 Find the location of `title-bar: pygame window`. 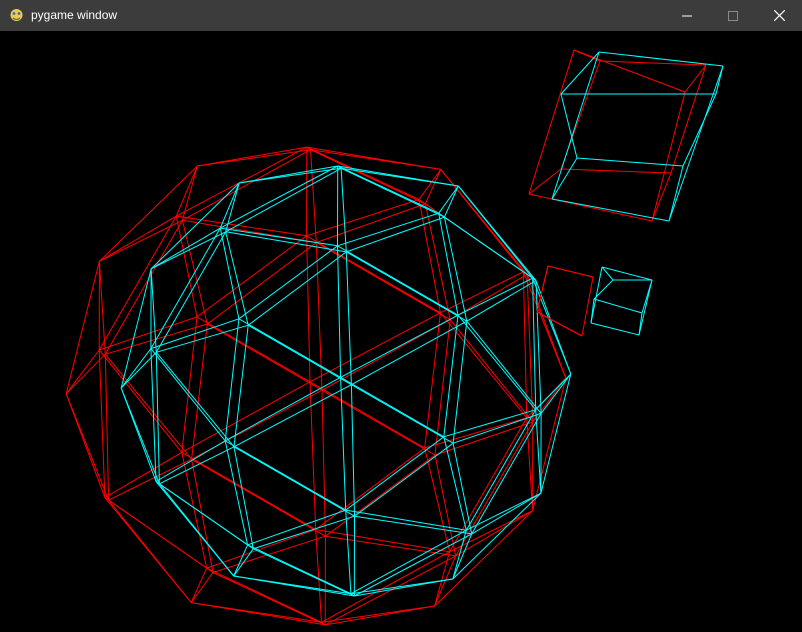

title-bar: pygame window is located at coordinates (401, 15).